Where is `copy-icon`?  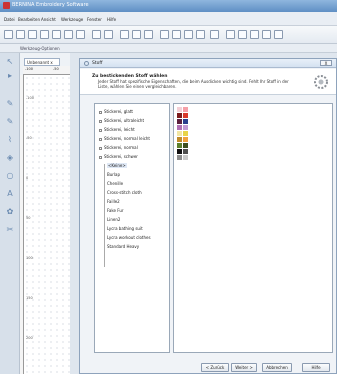
copy-icon is located at coordinates (68, 34).